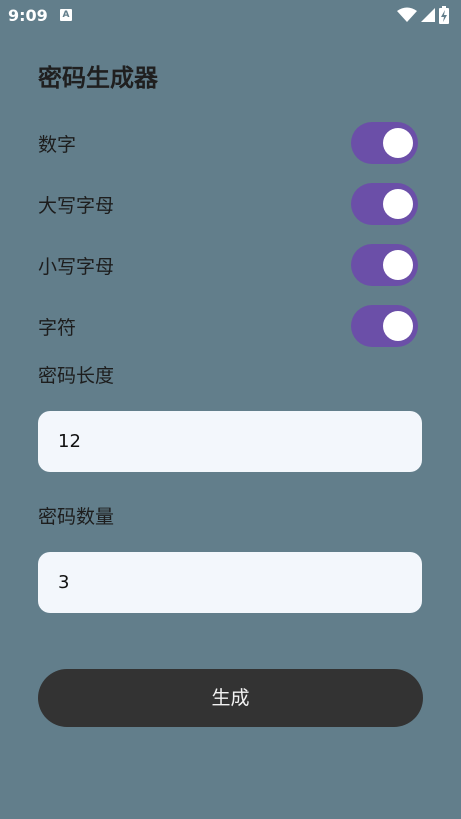 The image size is (461, 819). Describe the element at coordinates (228, 143) in the screenshot. I see `option-row-digits: 数字` at that location.